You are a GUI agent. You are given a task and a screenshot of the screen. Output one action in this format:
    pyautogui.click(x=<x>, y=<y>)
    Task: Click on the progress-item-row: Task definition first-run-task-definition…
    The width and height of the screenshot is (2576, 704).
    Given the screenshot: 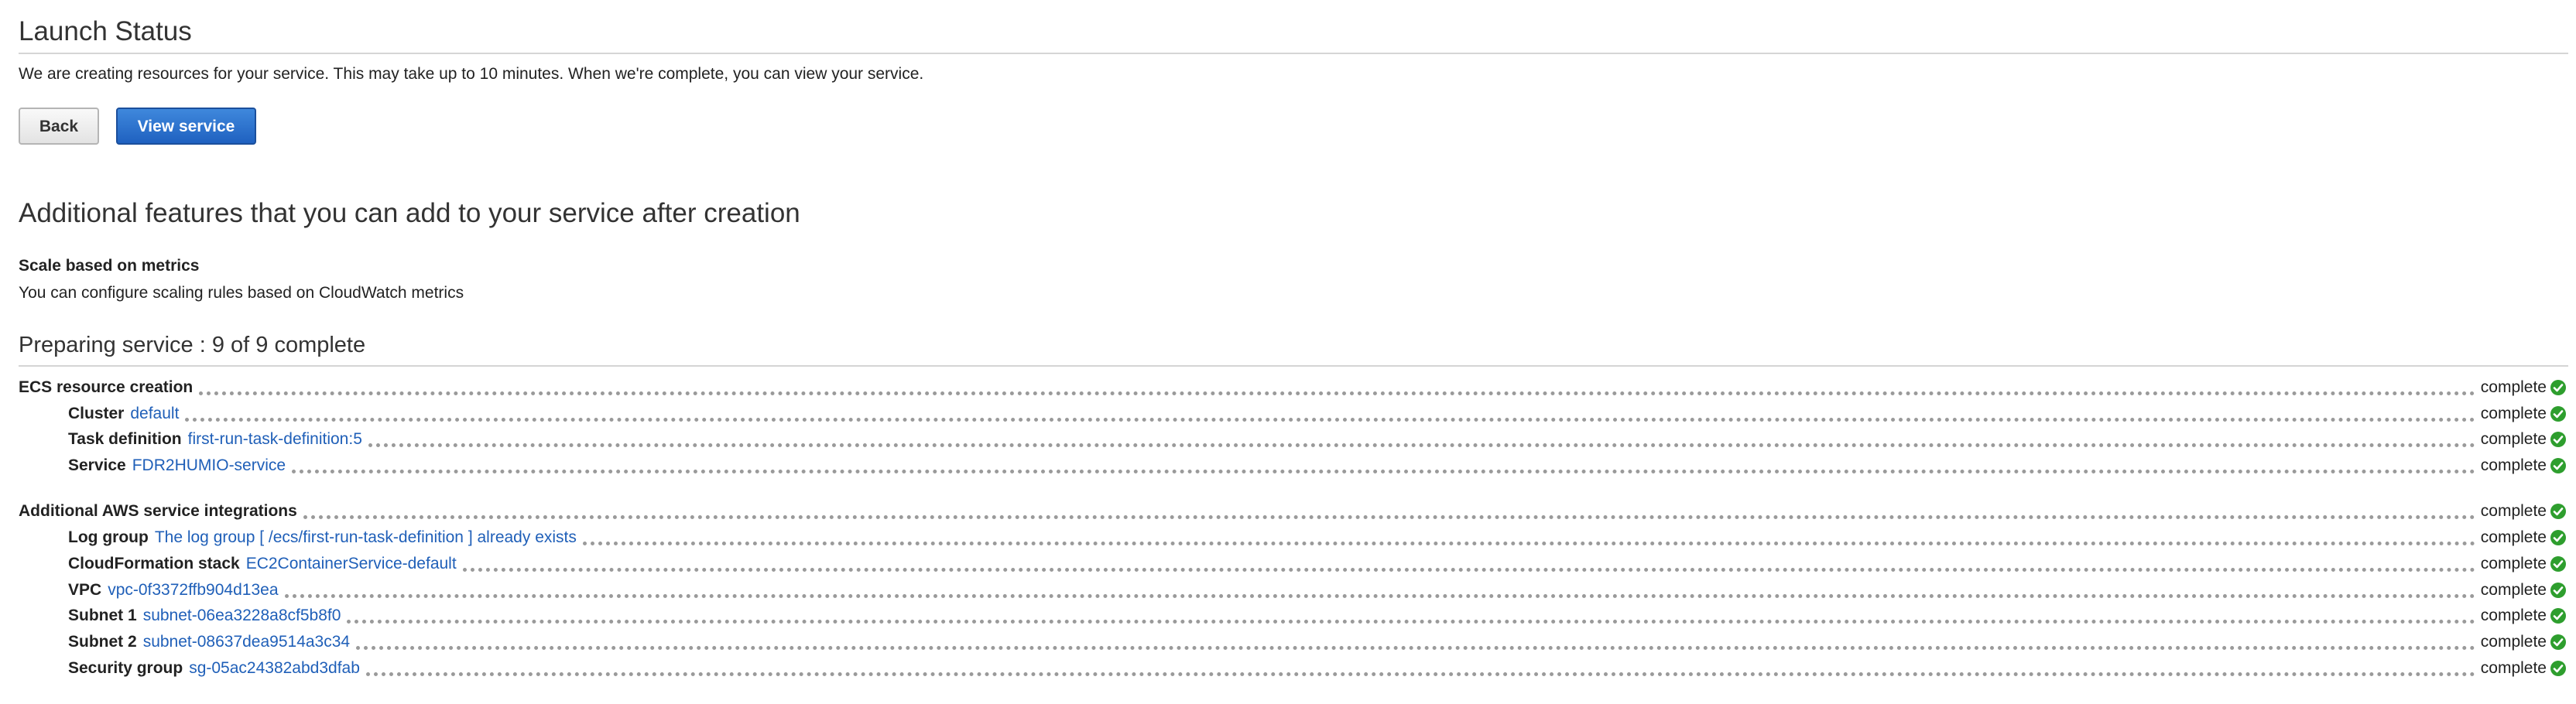 What is the action you would take?
    pyautogui.click(x=1293, y=440)
    